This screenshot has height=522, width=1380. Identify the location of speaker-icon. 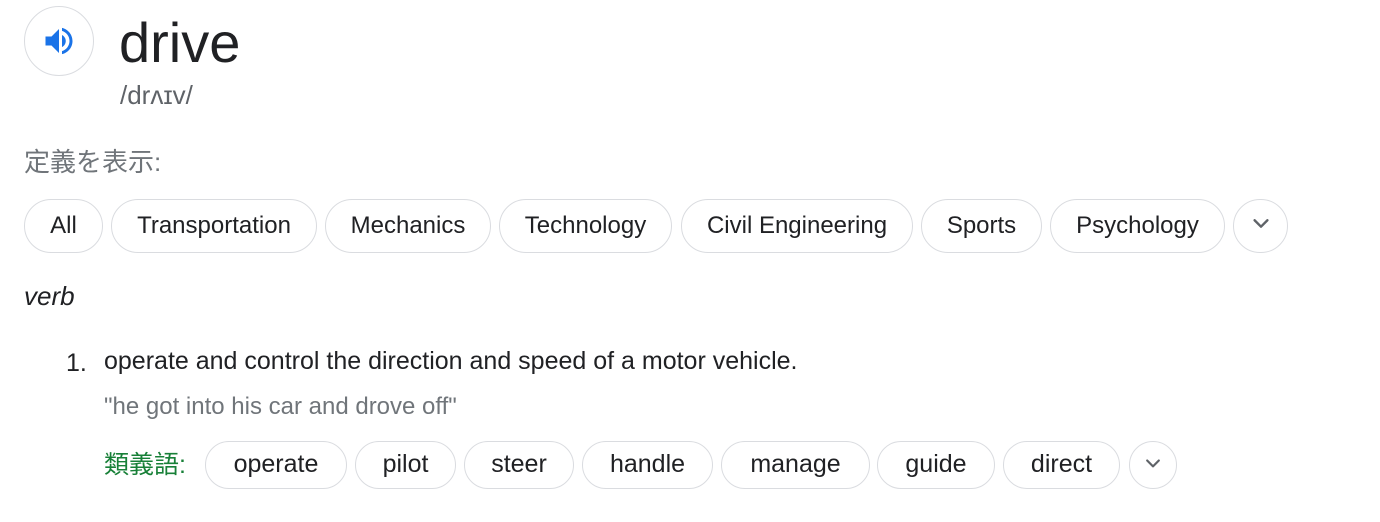
(59, 41).